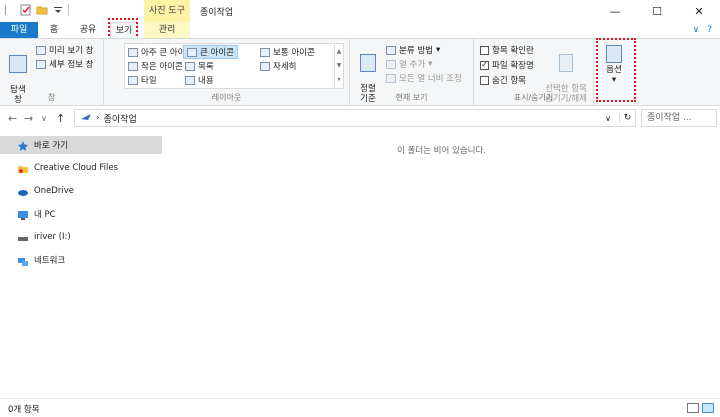 Image resolution: width=720 pixels, height=417 pixels. Describe the element at coordinates (142, 80) in the screenshot. I see `layout-tiles: 타일` at that location.